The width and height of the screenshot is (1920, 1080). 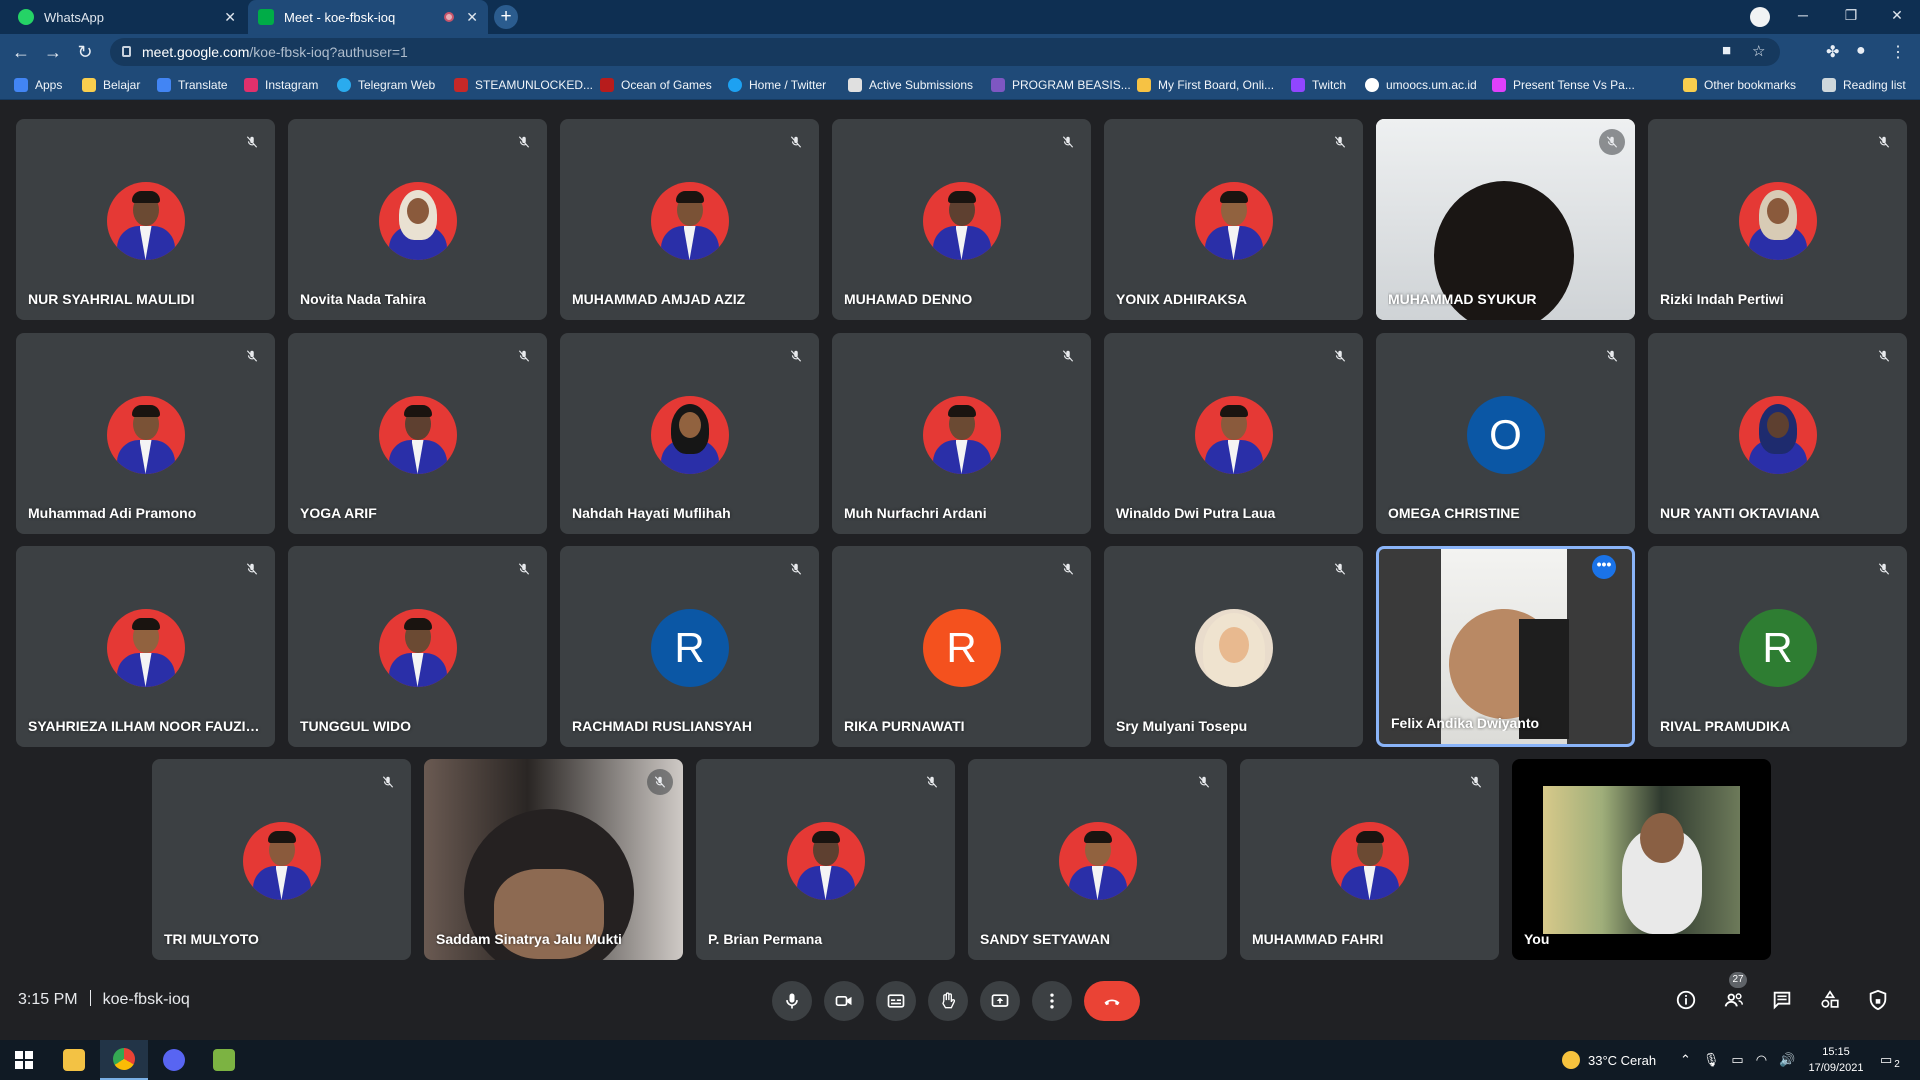 What do you see at coordinates (1318, 85) in the screenshot?
I see `bookmark-twitch: Twitch` at bounding box center [1318, 85].